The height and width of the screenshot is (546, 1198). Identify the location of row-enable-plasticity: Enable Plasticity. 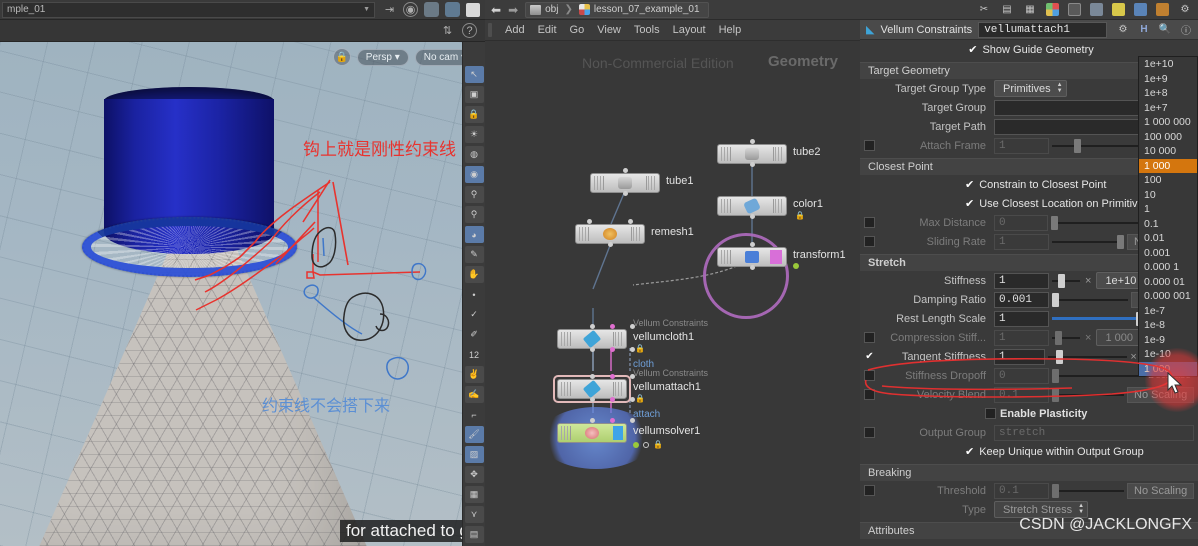
(1029, 413).